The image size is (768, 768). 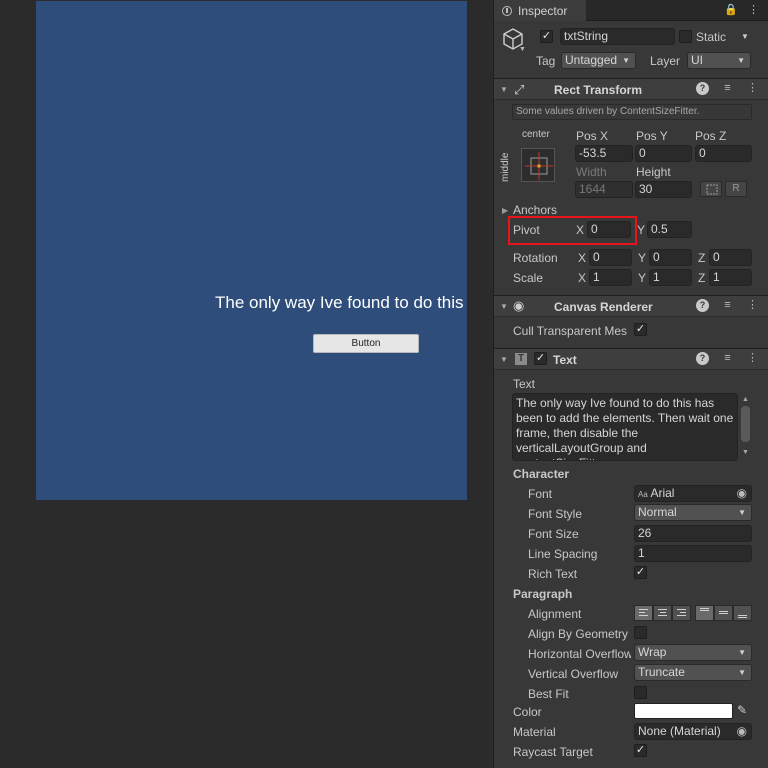 What do you see at coordinates (543, 10) in the screenshot?
I see `tab-inspector-label: Inspector` at bounding box center [543, 10].